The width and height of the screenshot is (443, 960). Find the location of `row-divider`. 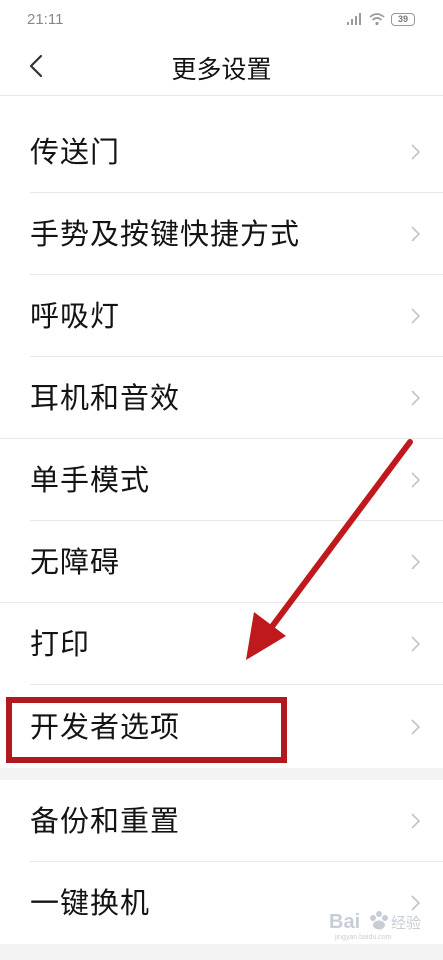

row-divider is located at coordinates (236, 684).